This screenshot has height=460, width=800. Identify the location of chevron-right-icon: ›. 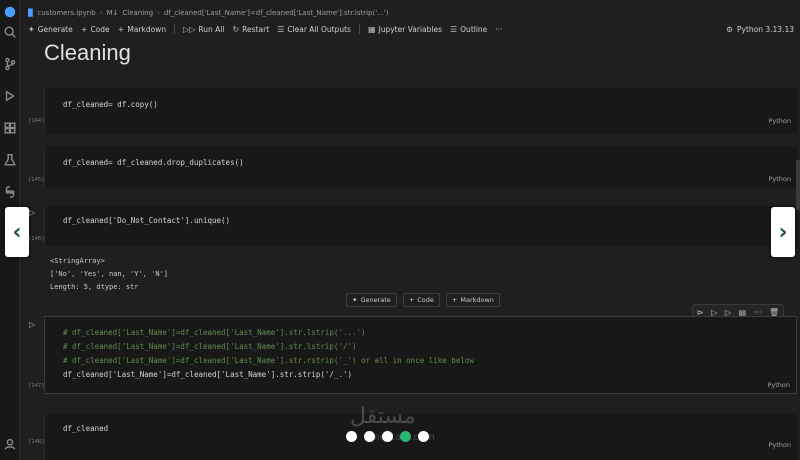
(783, 232).